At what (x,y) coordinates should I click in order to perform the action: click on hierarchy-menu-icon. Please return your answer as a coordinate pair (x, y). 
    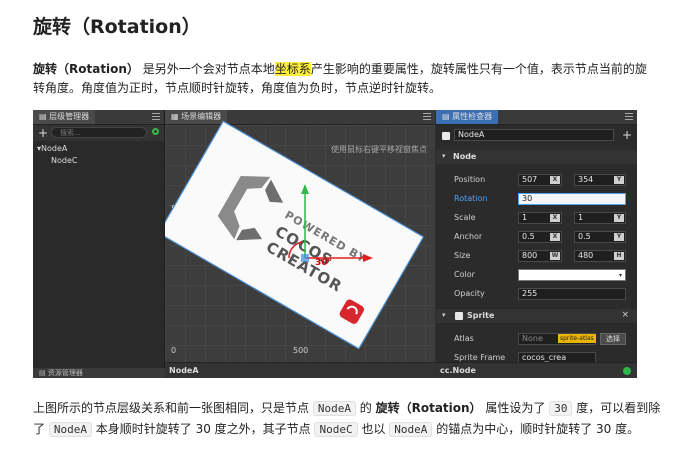
    Looking at the image, I should click on (156, 113).